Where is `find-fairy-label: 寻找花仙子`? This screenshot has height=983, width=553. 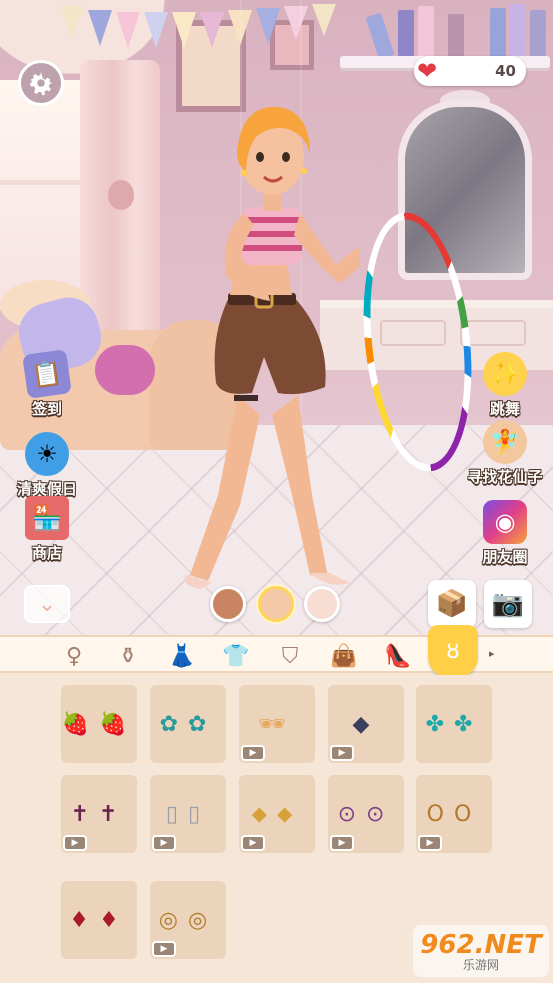 find-fairy-label: 寻找花仙子 is located at coordinates (505, 477).